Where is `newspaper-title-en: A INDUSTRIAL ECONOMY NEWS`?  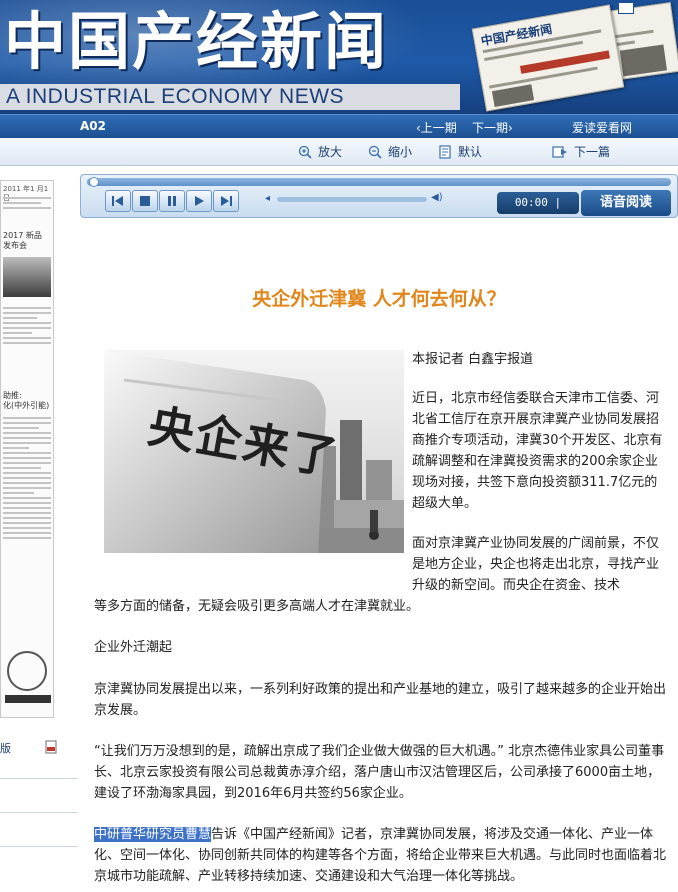 newspaper-title-en: A INDUSTRIAL ECONOMY NEWS is located at coordinates (175, 96).